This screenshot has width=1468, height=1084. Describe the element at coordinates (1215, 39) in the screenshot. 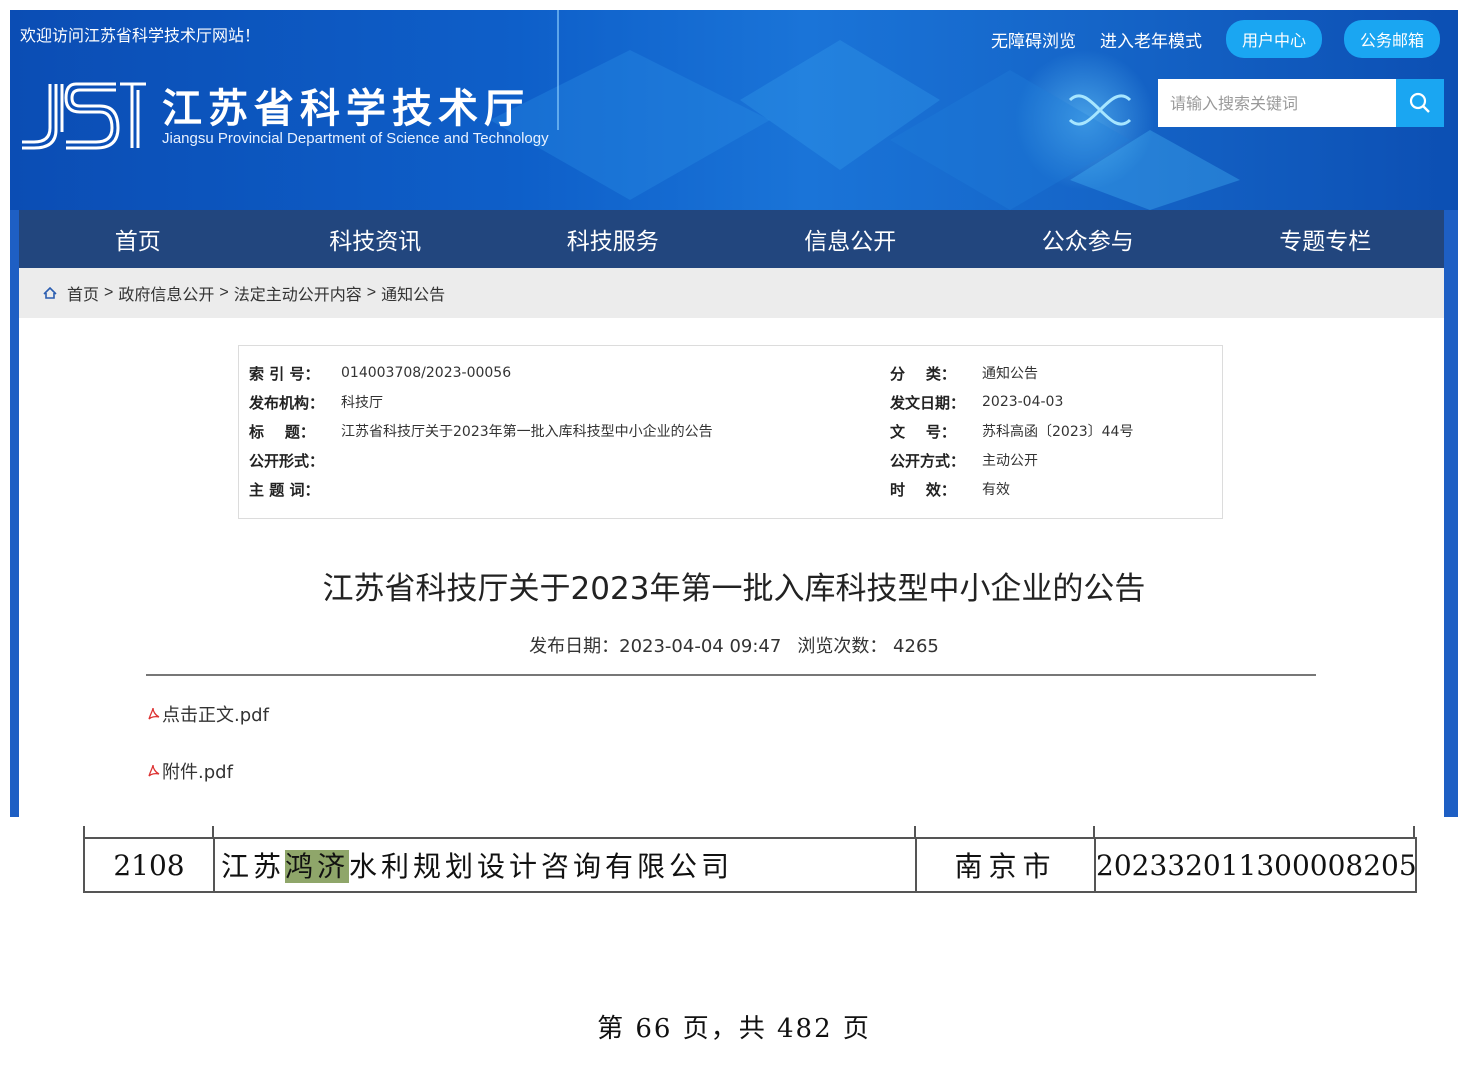

I see `top-links: 无障碍浏览 进入老年模式 用户中心 公务邮箱` at that location.